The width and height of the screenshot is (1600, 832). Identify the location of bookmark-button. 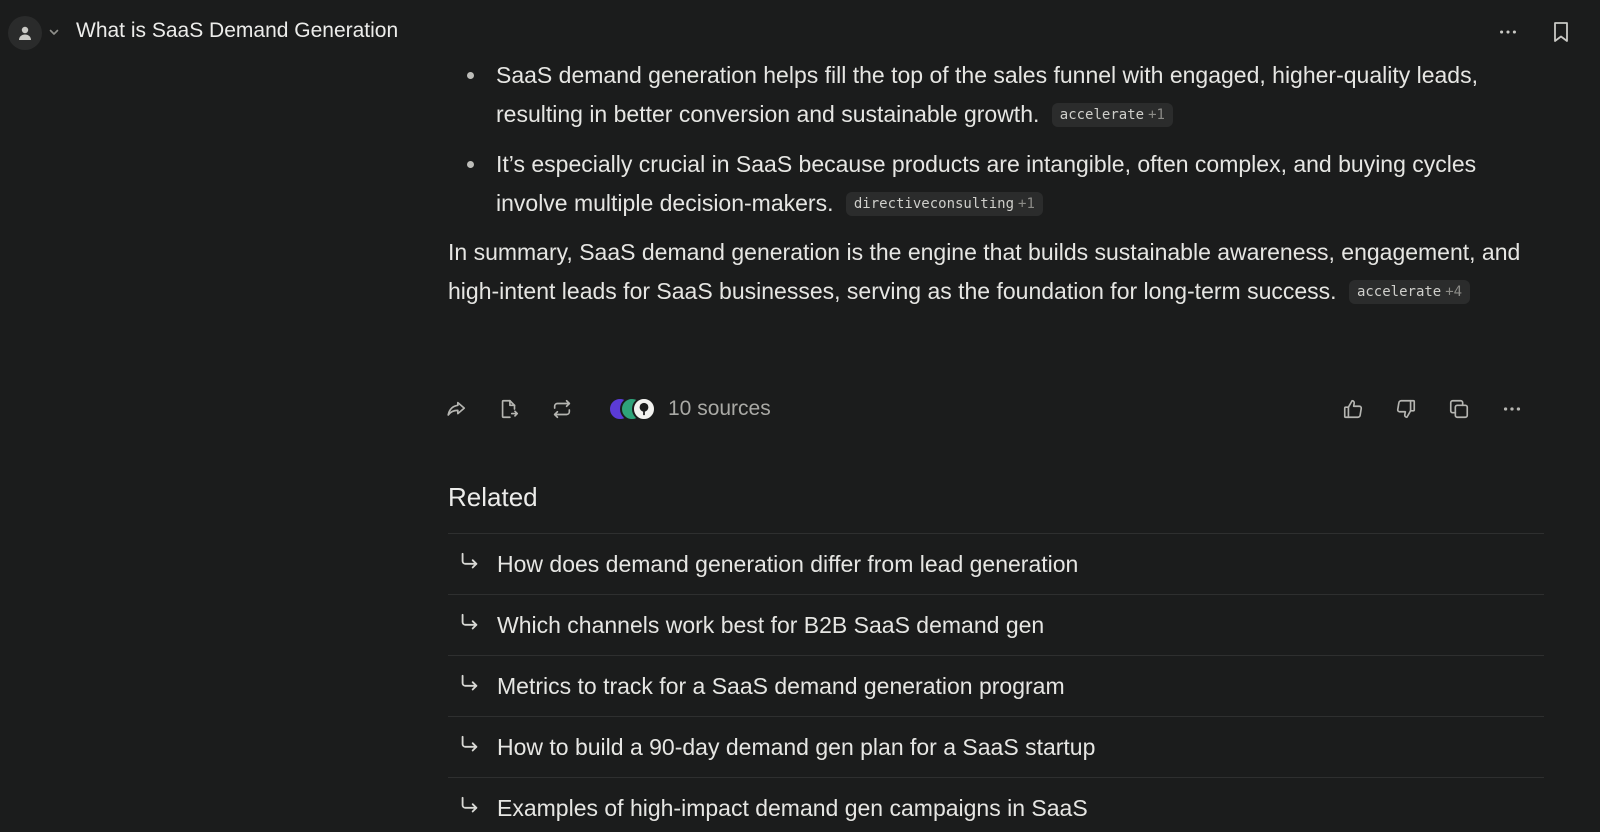
(1561, 32).